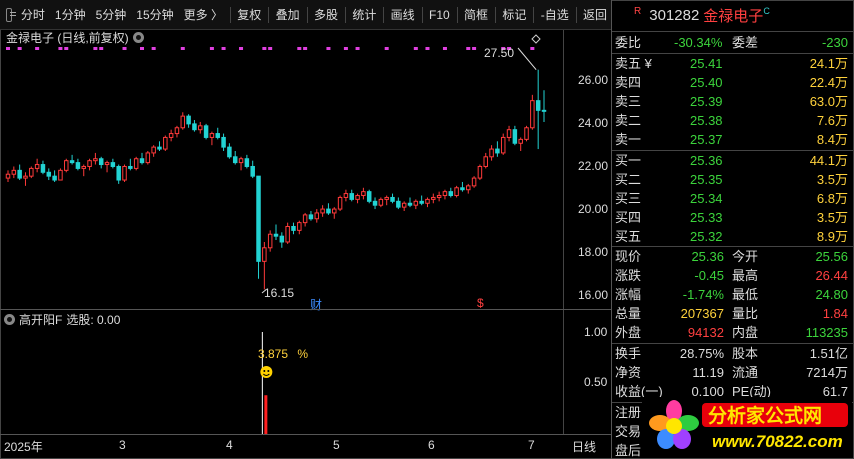 The height and width of the screenshot is (459, 854). Describe the element at coordinates (584, 446) in the screenshot. I see `period-label: 日线` at that location.